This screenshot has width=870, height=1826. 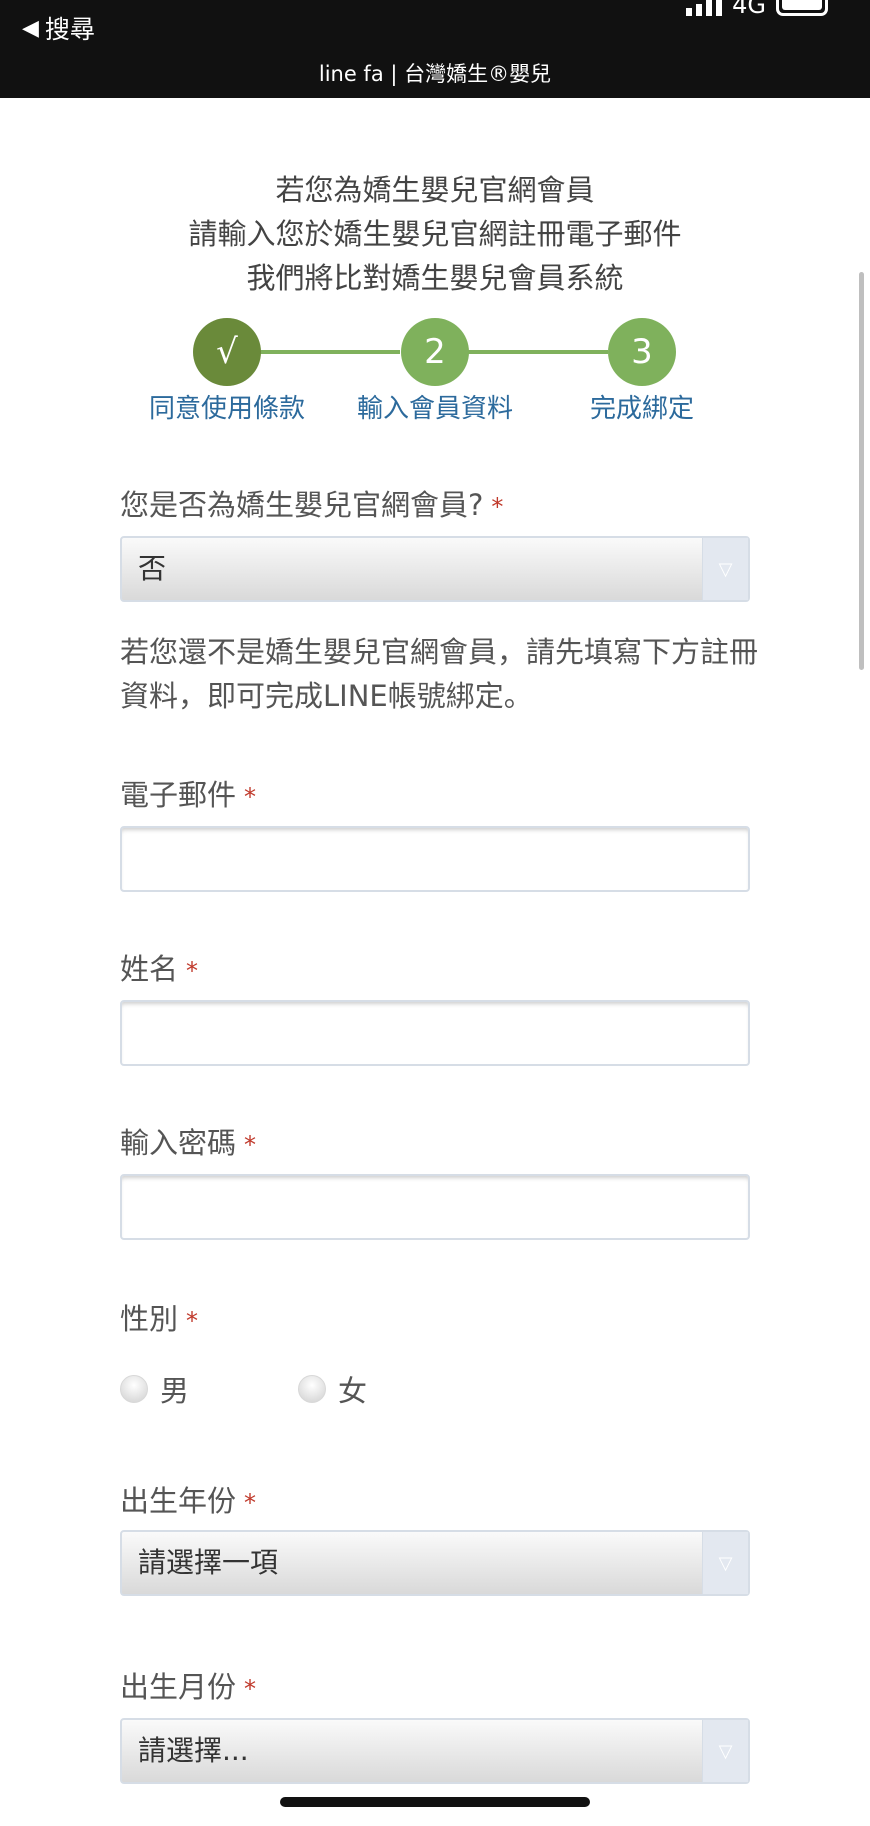 What do you see at coordinates (802, 8) in the screenshot?
I see `battery-icon` at bounding box center [802, 8].